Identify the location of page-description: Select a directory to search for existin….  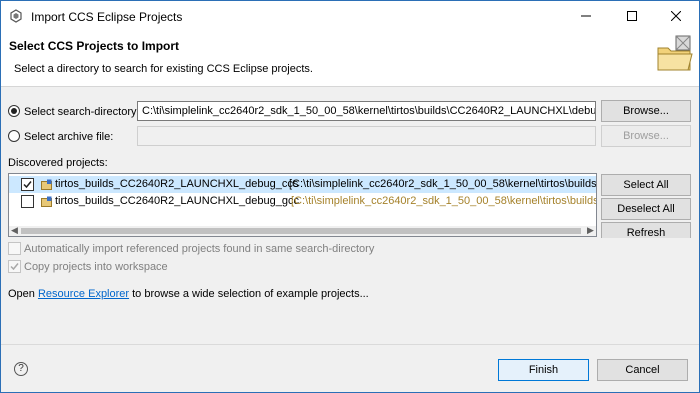
(163, 69).